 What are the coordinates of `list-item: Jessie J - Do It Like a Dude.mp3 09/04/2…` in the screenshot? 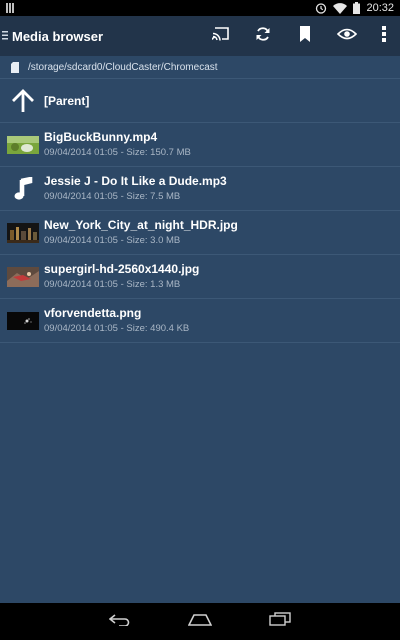 It's located at (200, 189).